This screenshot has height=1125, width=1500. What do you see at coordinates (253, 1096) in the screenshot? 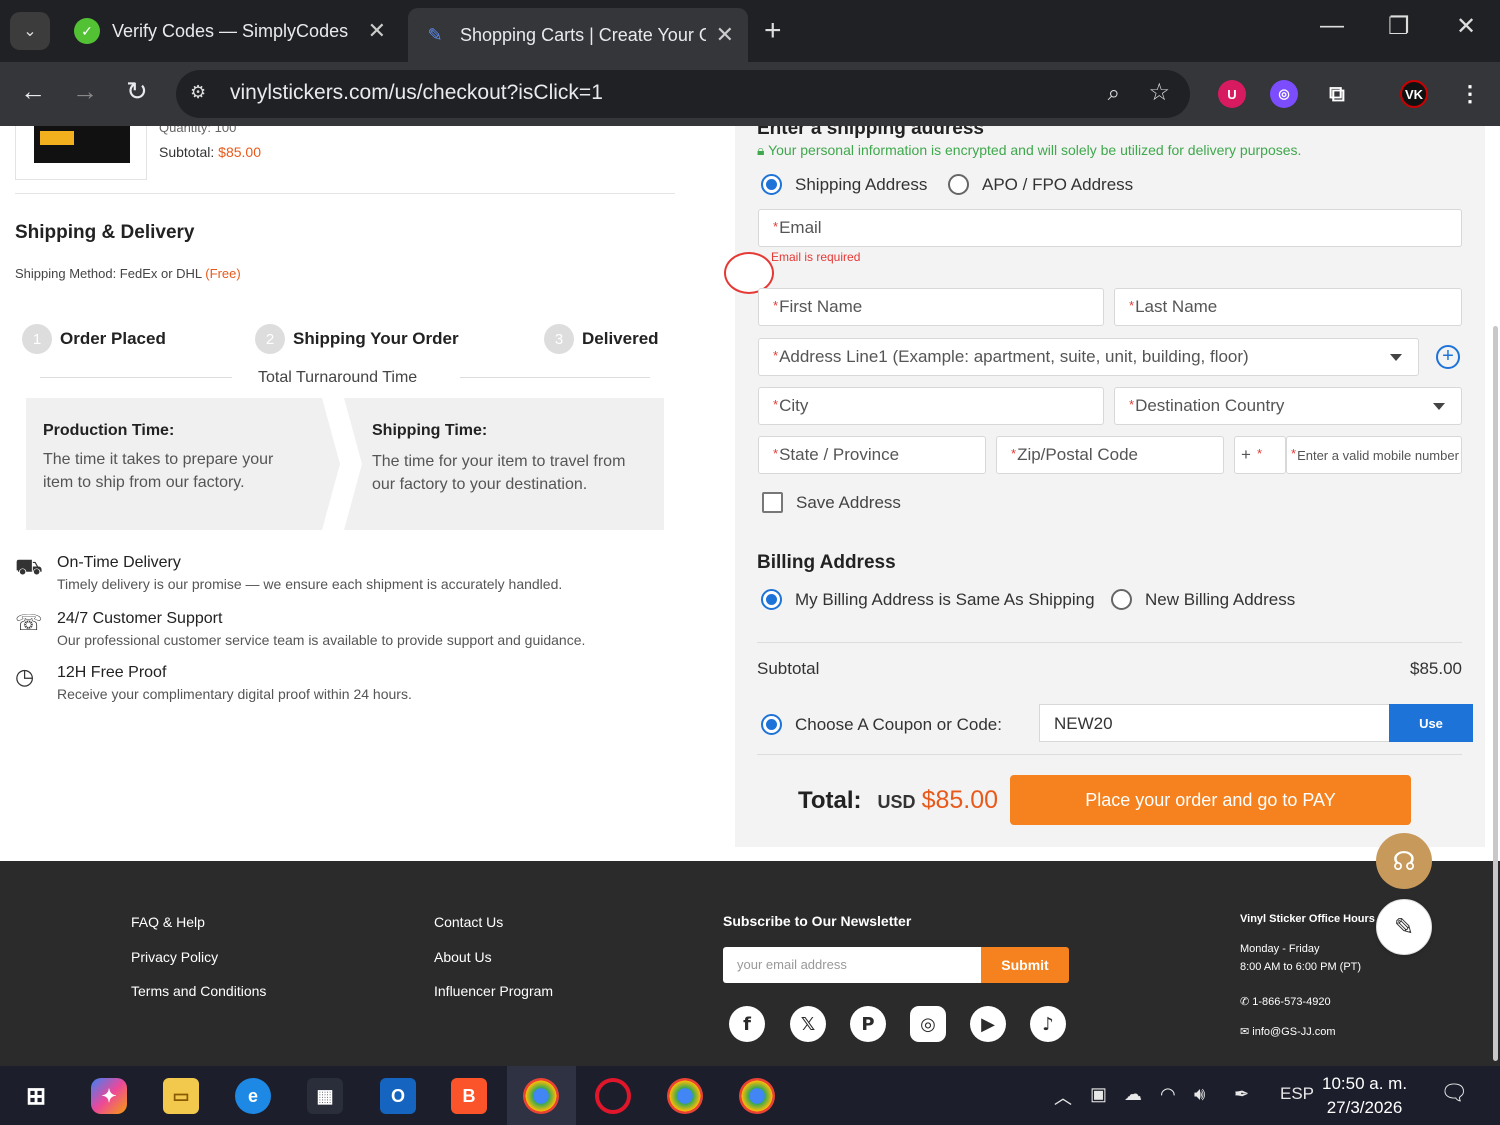
I see `edge-icon: e` at bounding box center [253, 1096].